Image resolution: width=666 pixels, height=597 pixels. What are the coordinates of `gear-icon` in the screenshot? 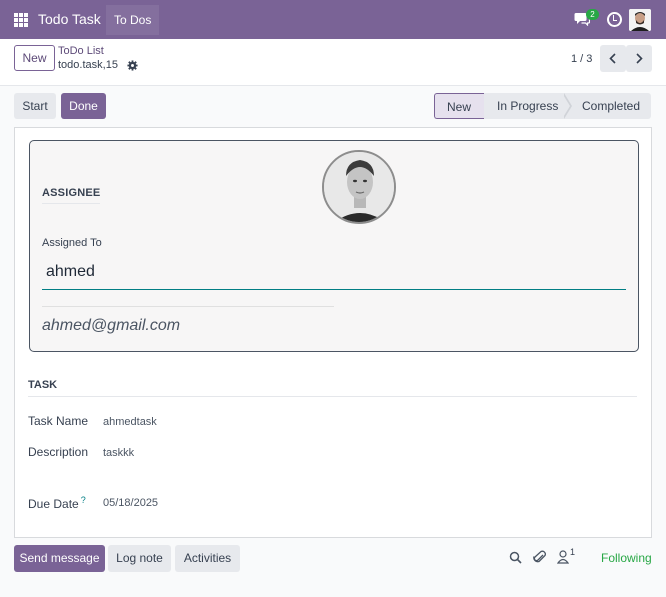 It's located at (132, 65).